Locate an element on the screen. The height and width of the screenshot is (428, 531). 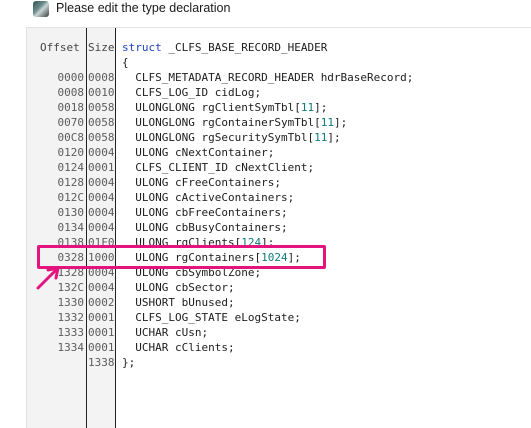
field-declaration: UCHAR cClients; is located at coordinates (178, 347).